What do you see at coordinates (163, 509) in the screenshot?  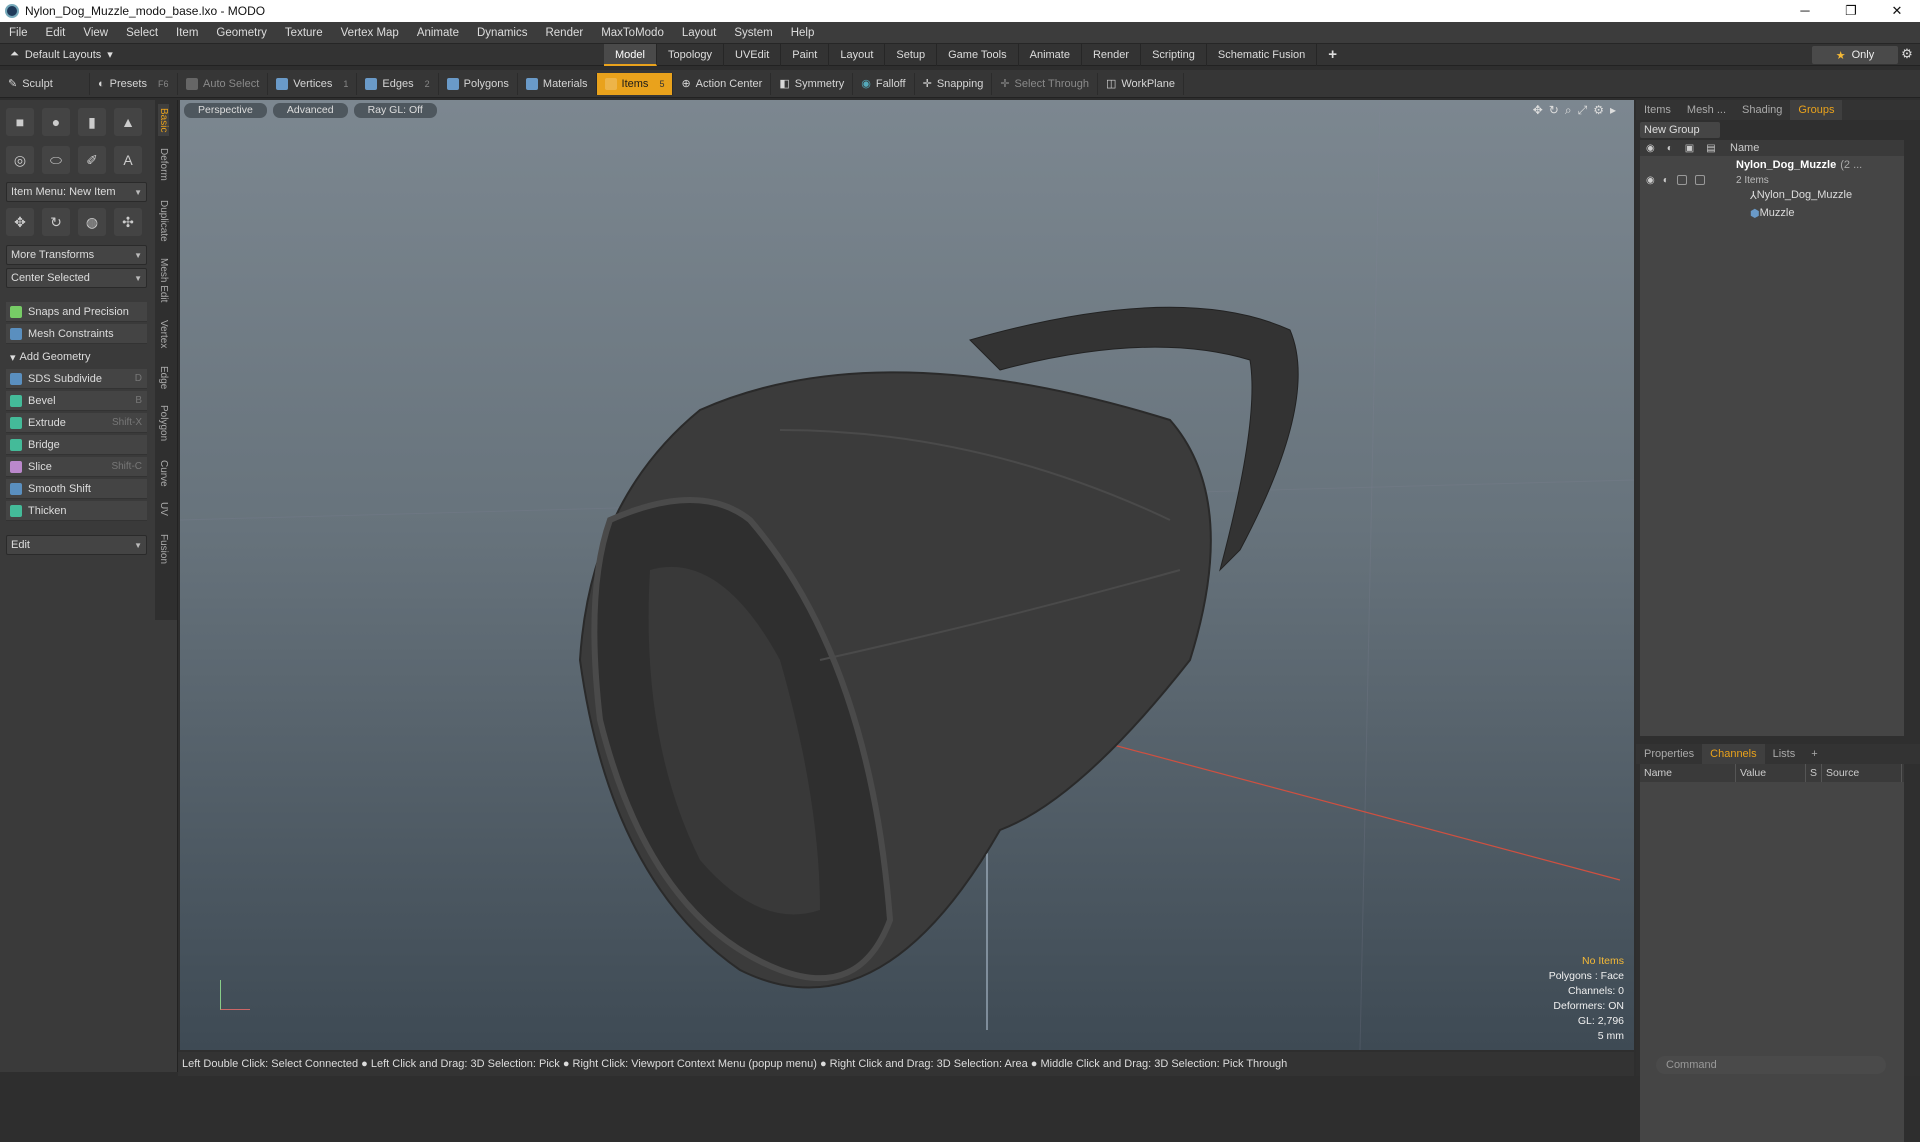 I see `vtab-uv: UV` at bounding box center [163, 509].